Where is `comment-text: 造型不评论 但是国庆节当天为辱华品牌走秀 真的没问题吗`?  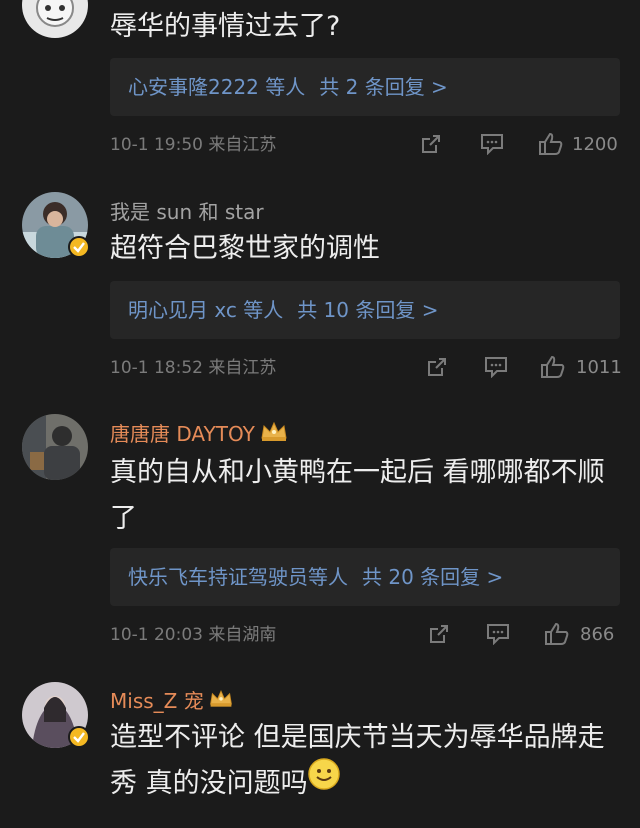
comment-text: 造型不评论 但是国庆节当天为辱华品牌走秀 真的没问题吗 is located at coordinates (368, 761).